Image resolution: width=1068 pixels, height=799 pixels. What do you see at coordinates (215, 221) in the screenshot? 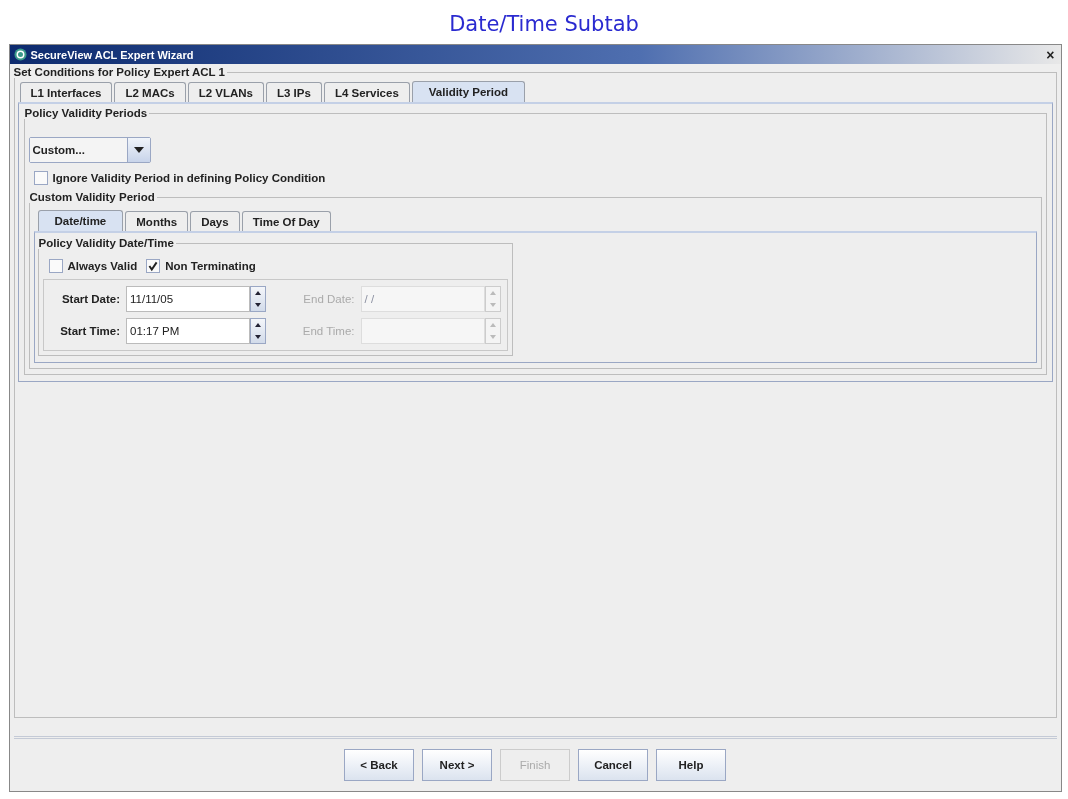
I see `subtab: Days` at bounding box center [215, 221].